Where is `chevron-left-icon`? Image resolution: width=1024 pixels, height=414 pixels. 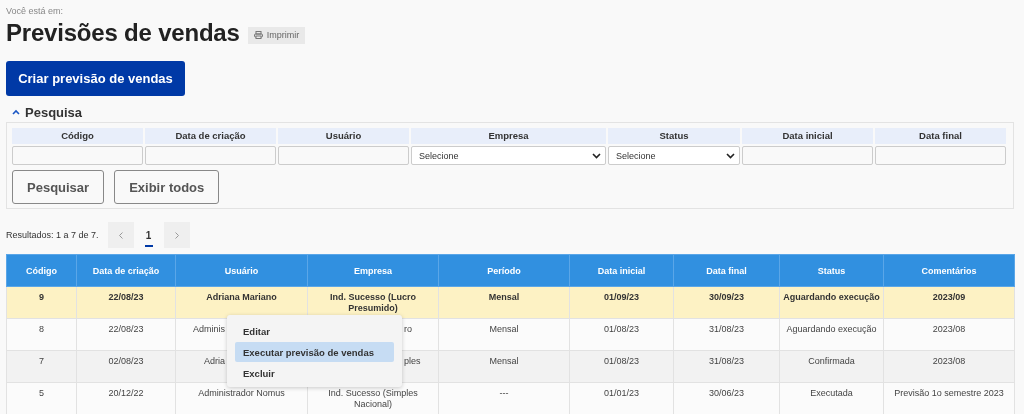
chevron-left-icon is located at coordinates (120, 235).